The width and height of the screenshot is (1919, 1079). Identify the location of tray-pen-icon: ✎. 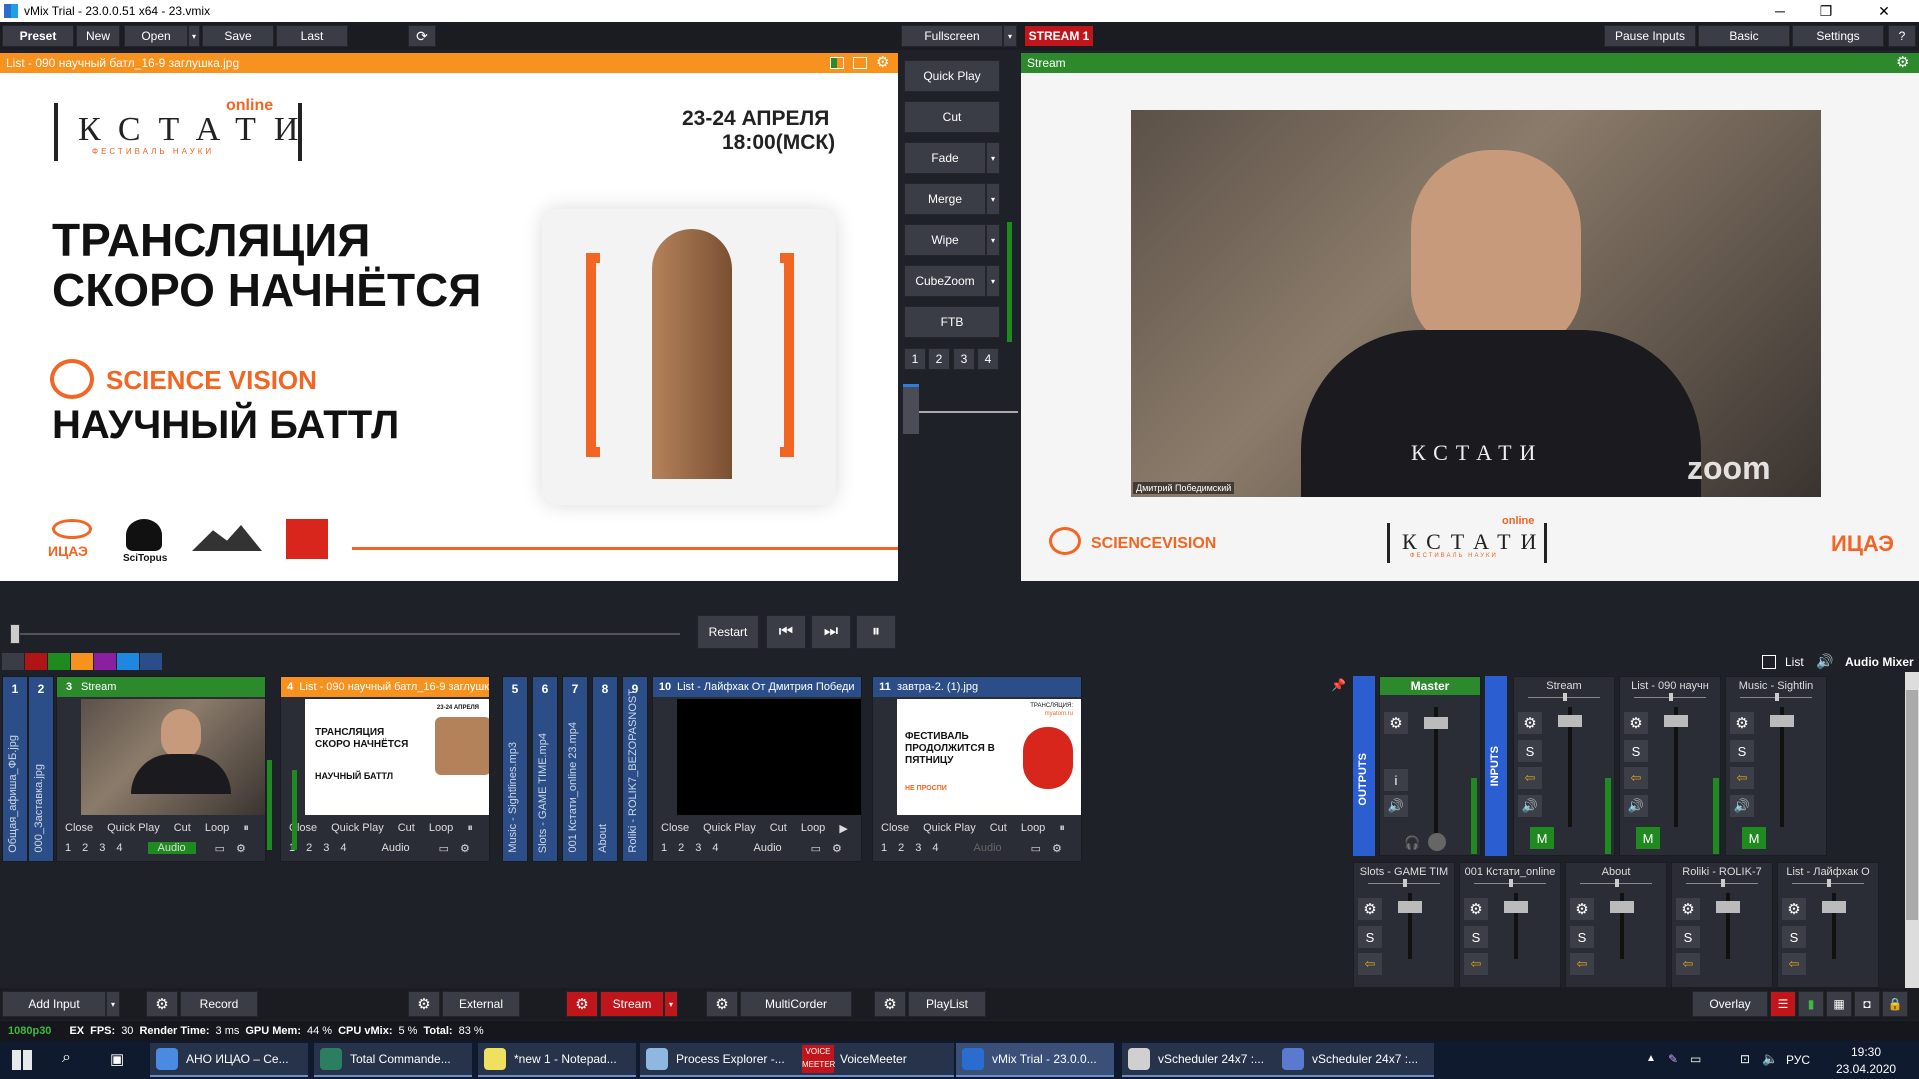
(1673, 1059).